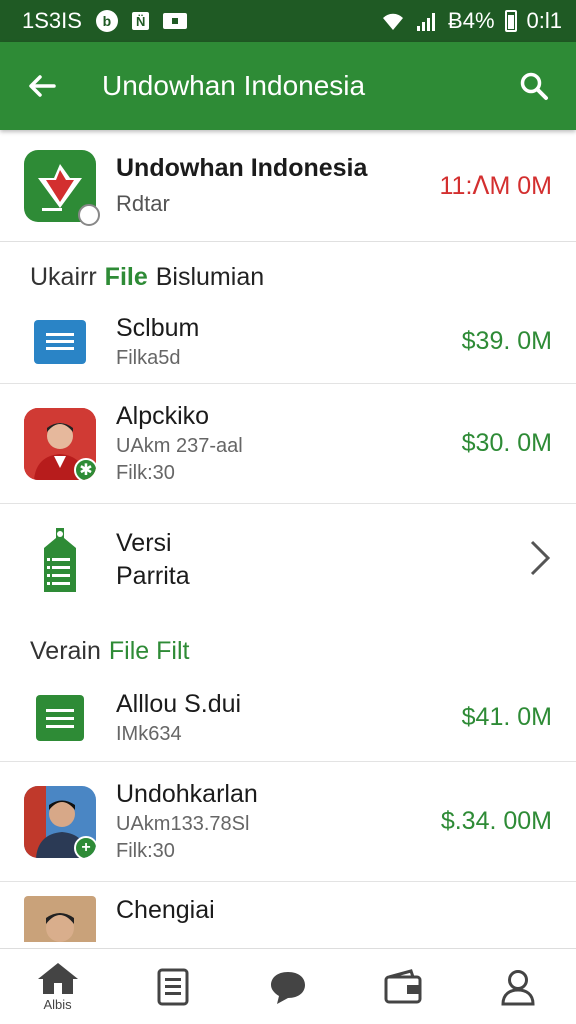  Describe the element at coordinates (175, 21) in the screenshot. I see `message-notification-icon` at that location.